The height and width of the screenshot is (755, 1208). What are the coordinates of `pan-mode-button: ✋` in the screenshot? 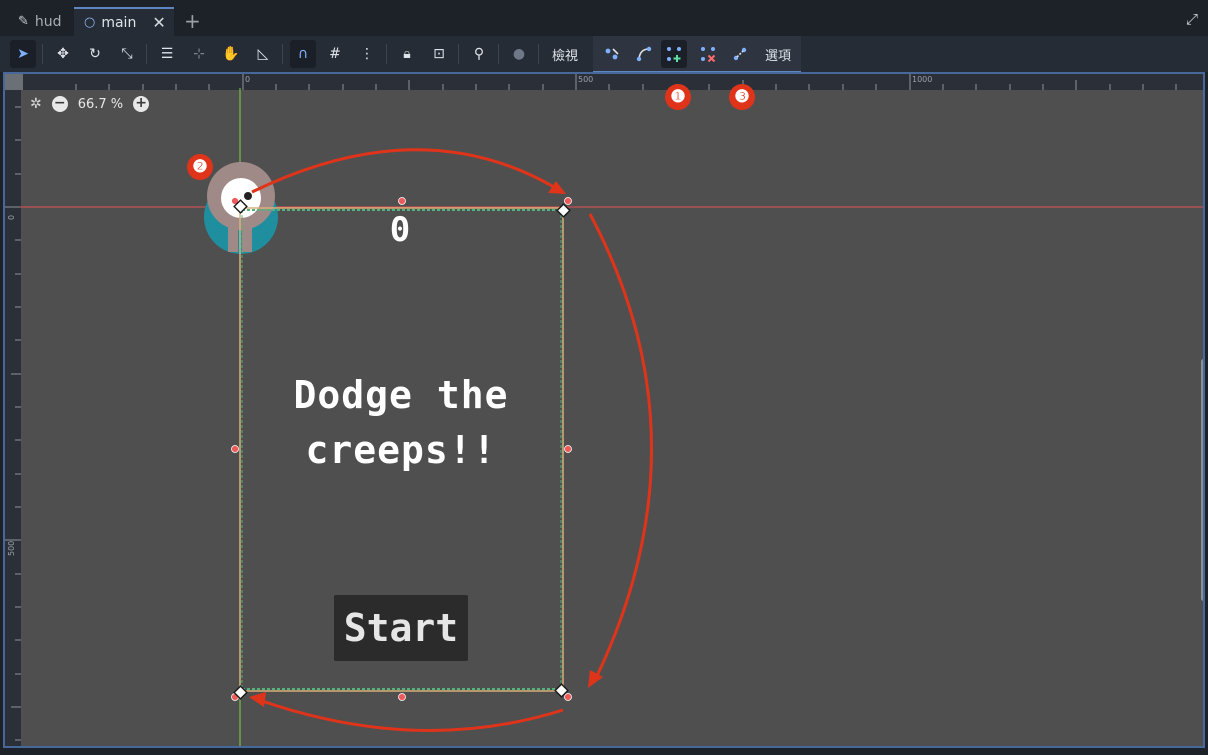 It's located at (231, 54).